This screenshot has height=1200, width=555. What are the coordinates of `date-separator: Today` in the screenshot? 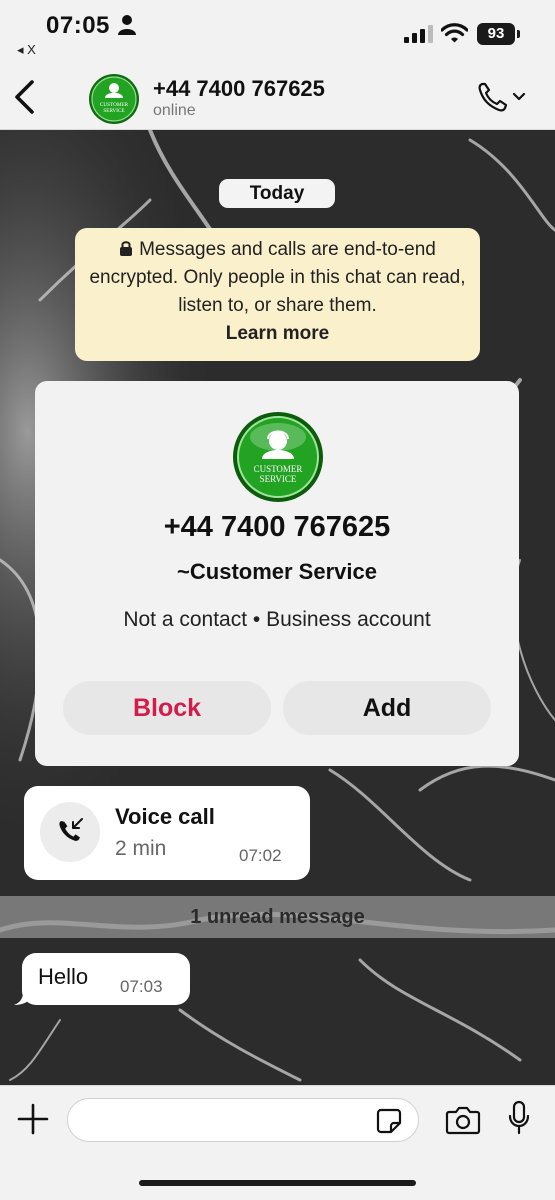 It's located at (277, 193).